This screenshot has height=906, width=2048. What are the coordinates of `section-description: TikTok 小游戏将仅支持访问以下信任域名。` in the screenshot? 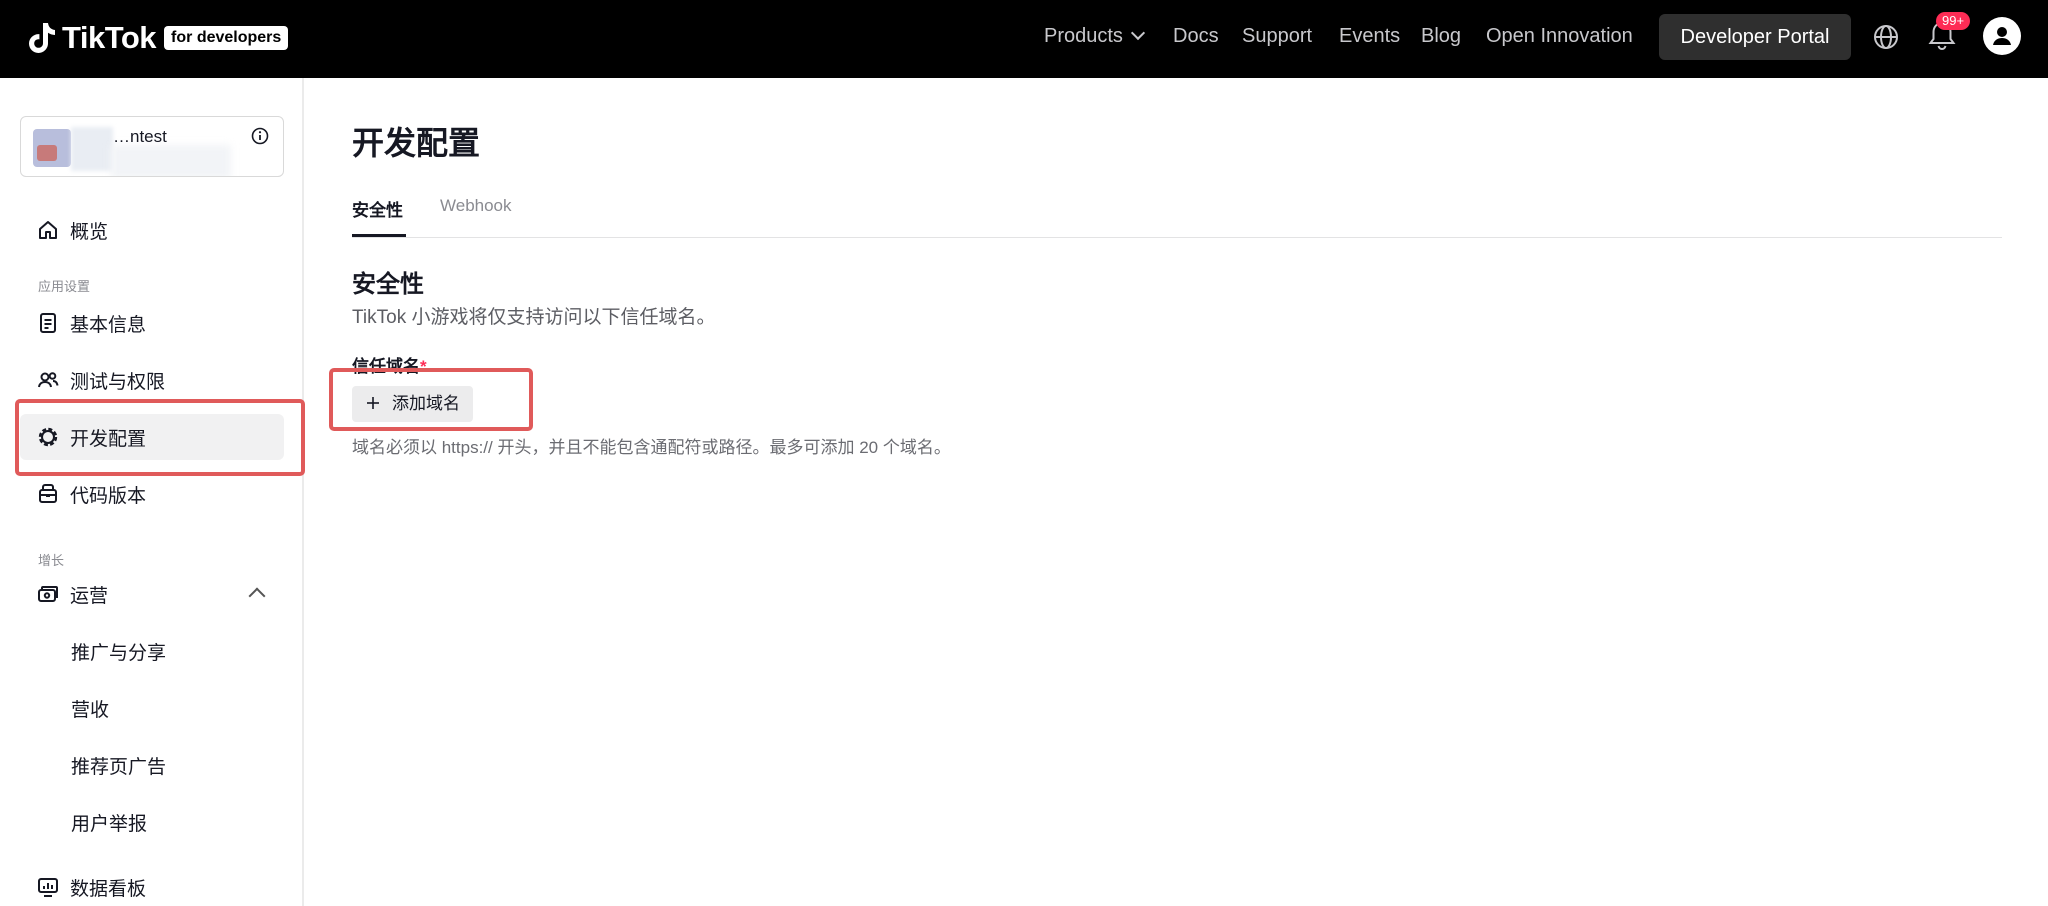 It's located at (534, 317).